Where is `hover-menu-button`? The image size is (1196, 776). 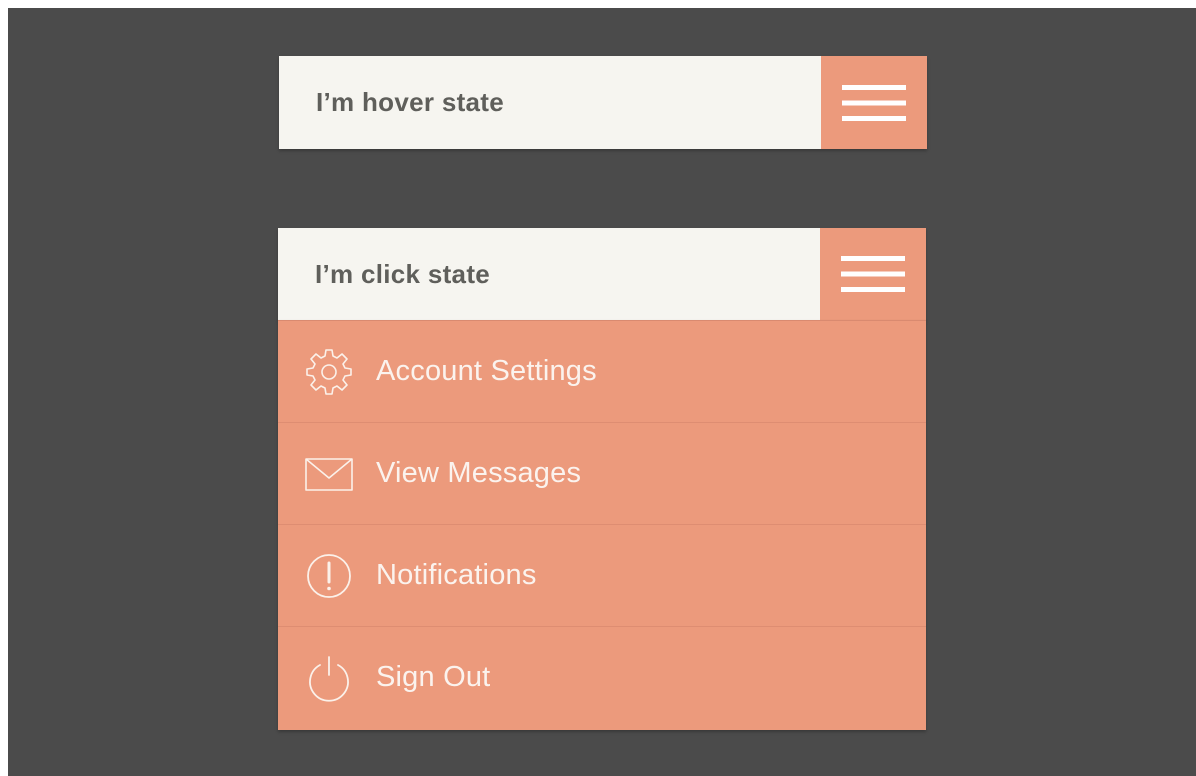 hover-menu-button is located at coordinates (874, 102).